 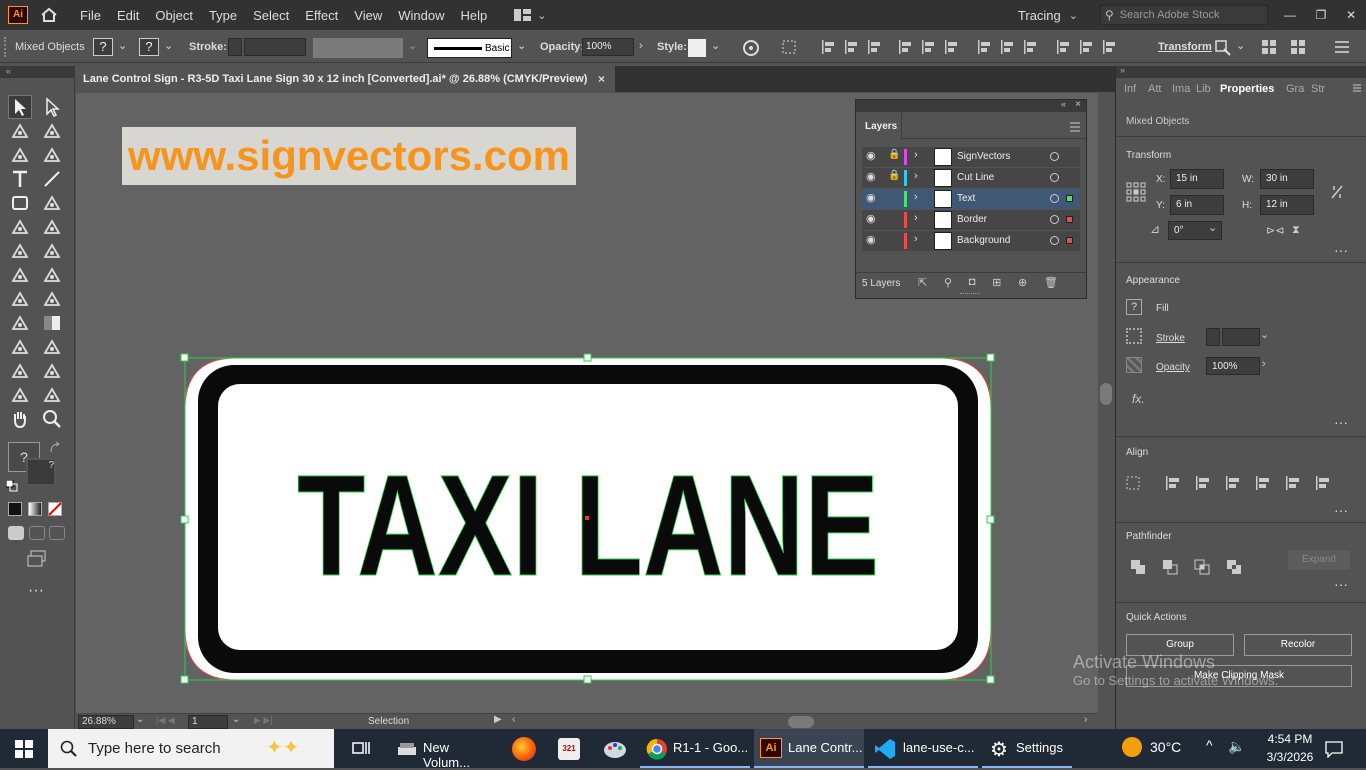 What do you see at coordinates (1197, 205) in the screenshot?
I see `y-input: 6 in` at bounding box center [1197, 205].